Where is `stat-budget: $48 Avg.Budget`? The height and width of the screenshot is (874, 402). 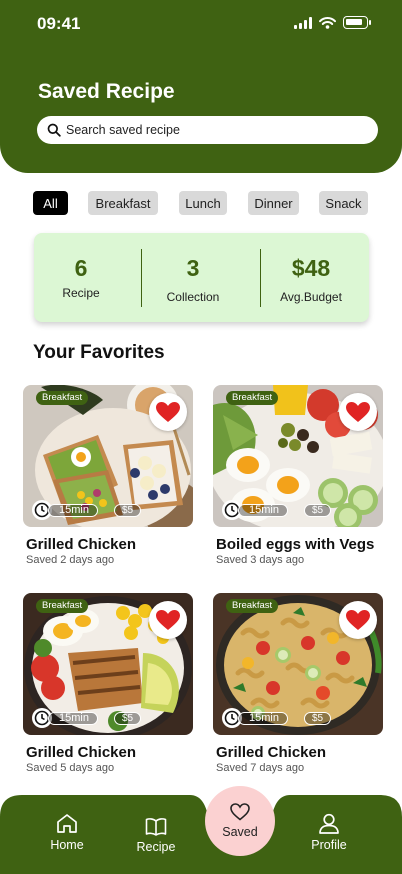
stat-budget: $48 Avg.Budget is located at coordinates (311, 277).